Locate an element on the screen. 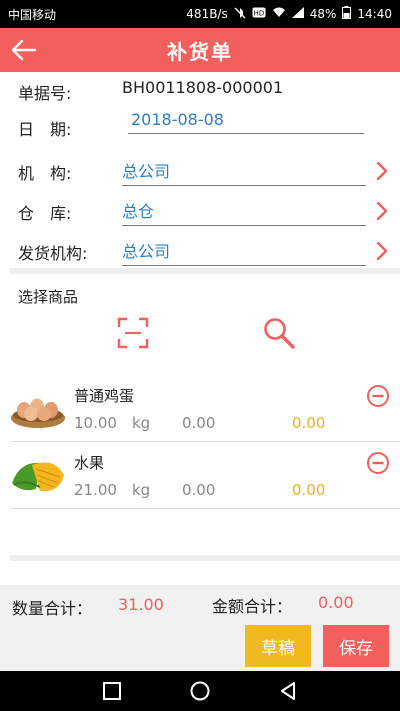 This screenshot has height=711, width=400. org-label: 机 构: is located at coordinates (45, 173).